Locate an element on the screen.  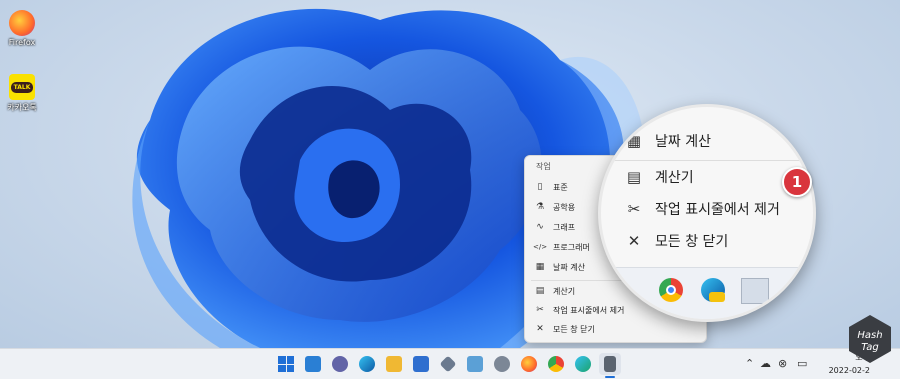
edge-button is located at coordinates (367, 364).